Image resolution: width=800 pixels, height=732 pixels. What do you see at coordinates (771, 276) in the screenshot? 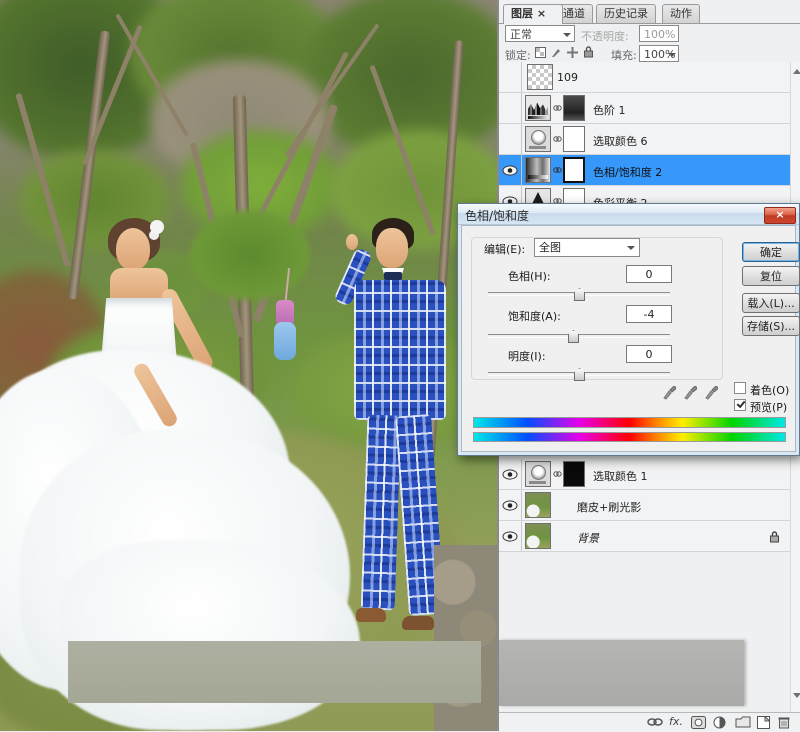
I see `reset-button: 复位` at bounding box center [771, 276].